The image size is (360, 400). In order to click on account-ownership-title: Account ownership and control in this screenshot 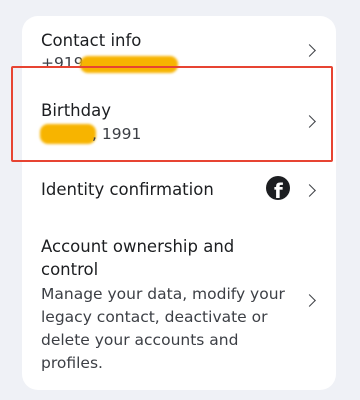, I will do `click(138, 258)`.